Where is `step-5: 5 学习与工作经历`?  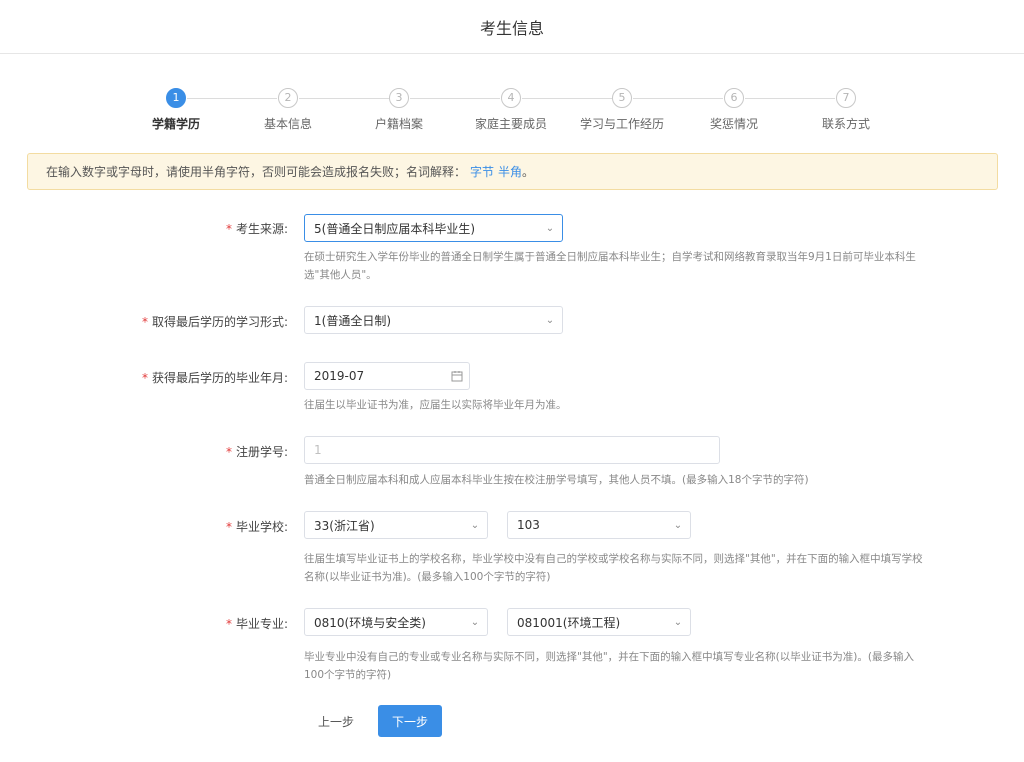 step-5: 5 学习与工作经历 is located at coordinates (622, 110).